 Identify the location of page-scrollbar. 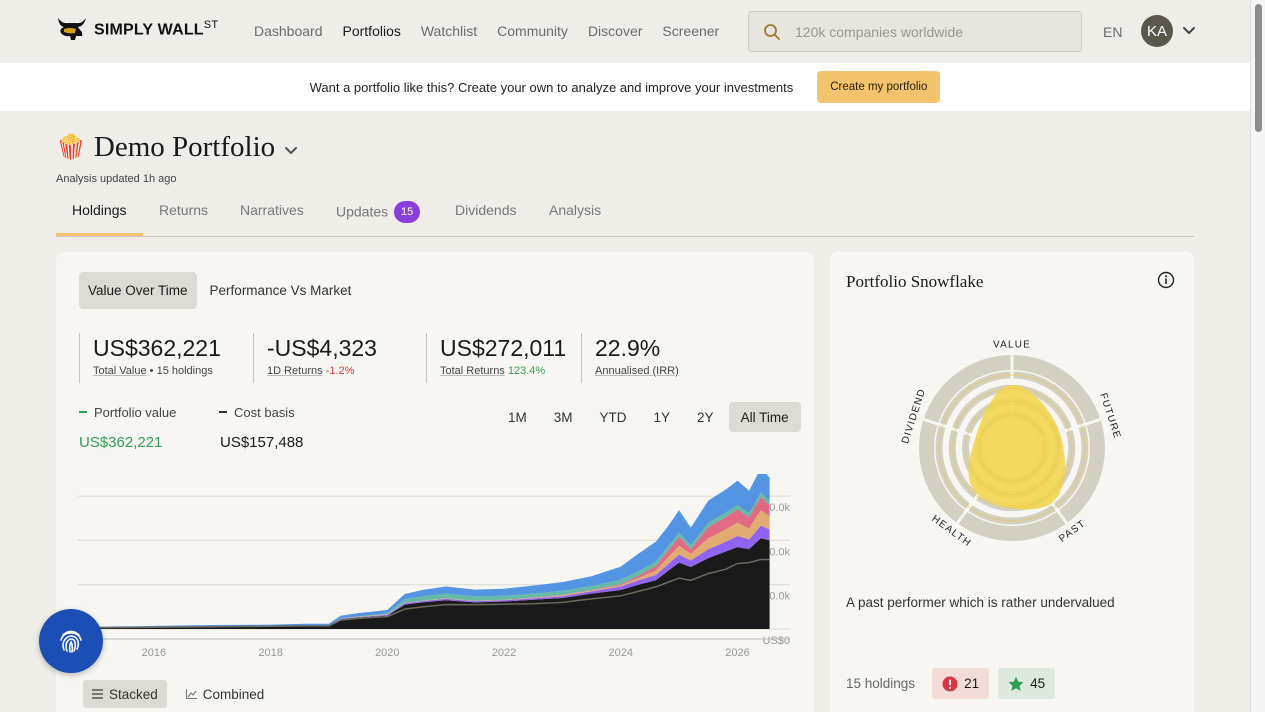
(1257, 356).